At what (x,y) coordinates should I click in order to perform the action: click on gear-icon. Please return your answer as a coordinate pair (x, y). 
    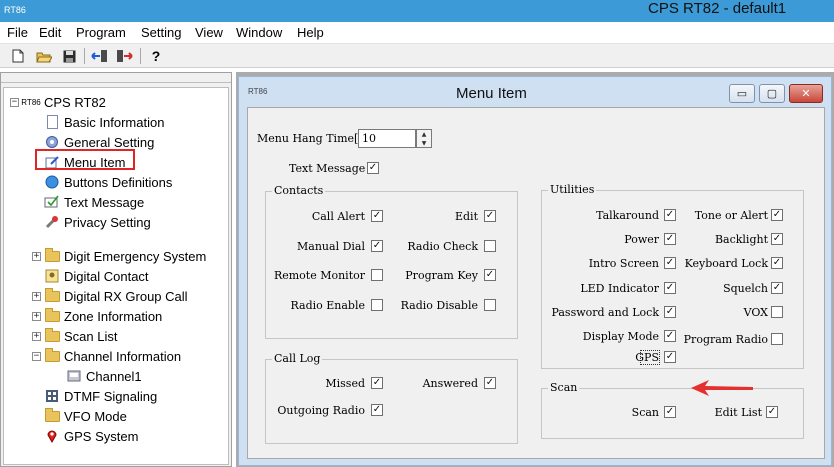
    Looking at the image, I should click on (52, 142).